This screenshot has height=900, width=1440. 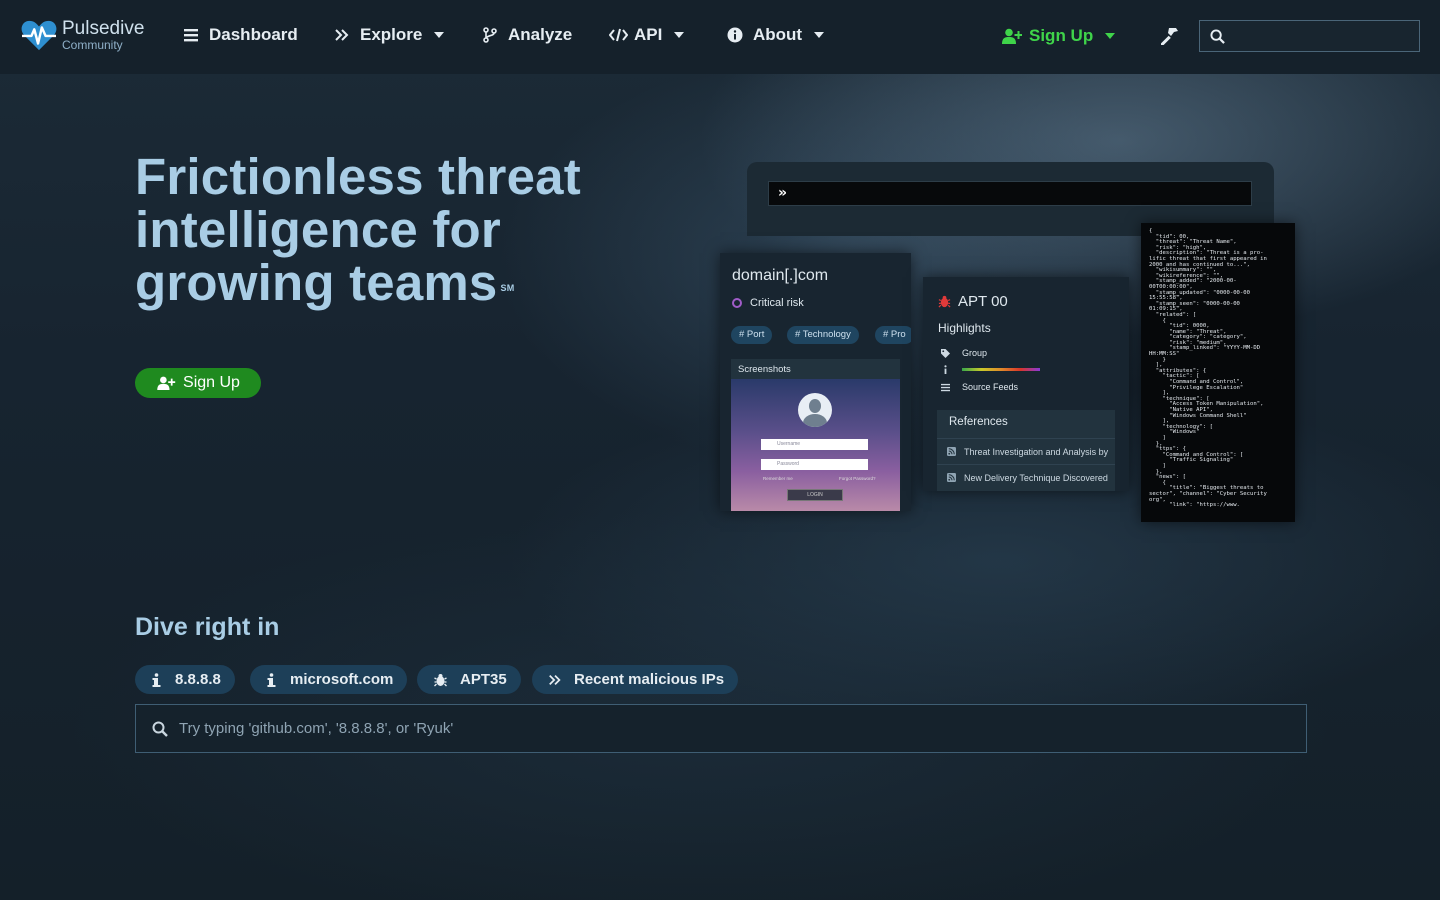 I want to click on fake-username: Username, so click(x=814, y=444).